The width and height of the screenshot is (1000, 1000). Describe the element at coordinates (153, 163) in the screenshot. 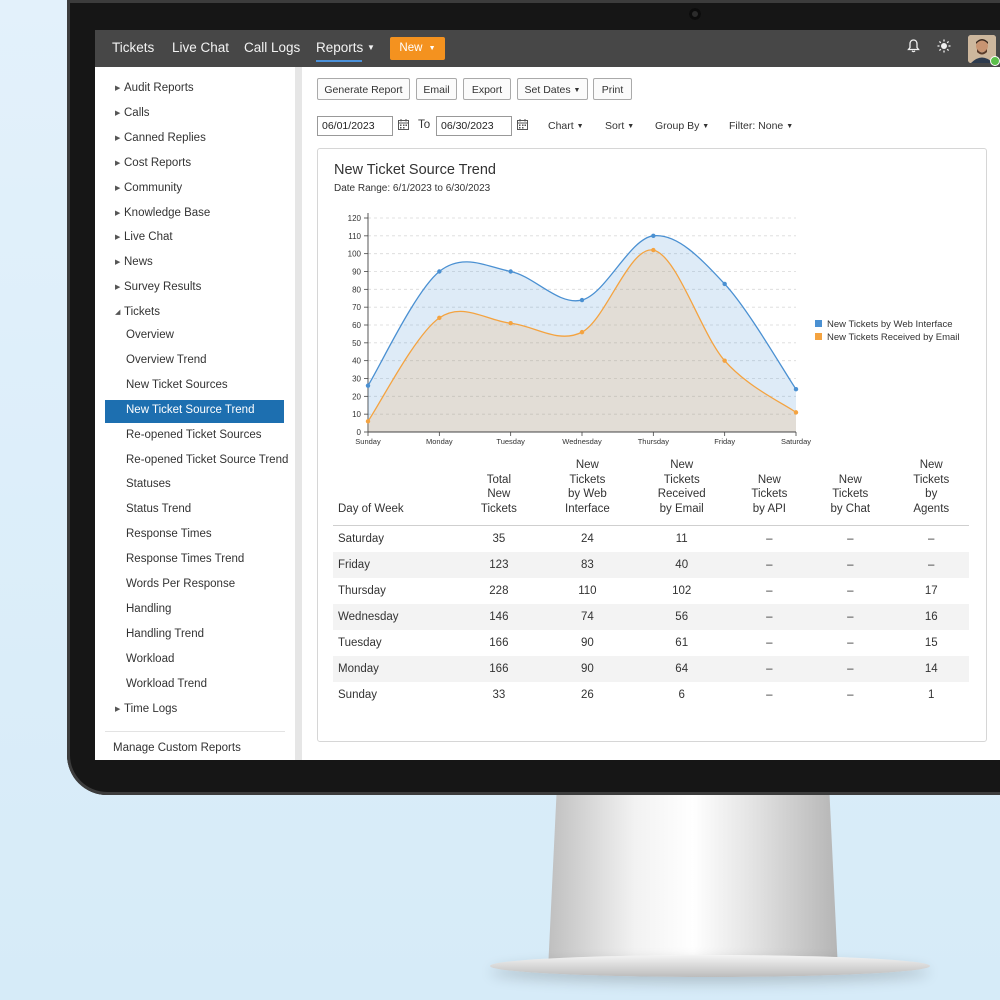

I see `sidebar-group-cost-reports: ▶ Cost Reports` at that location.